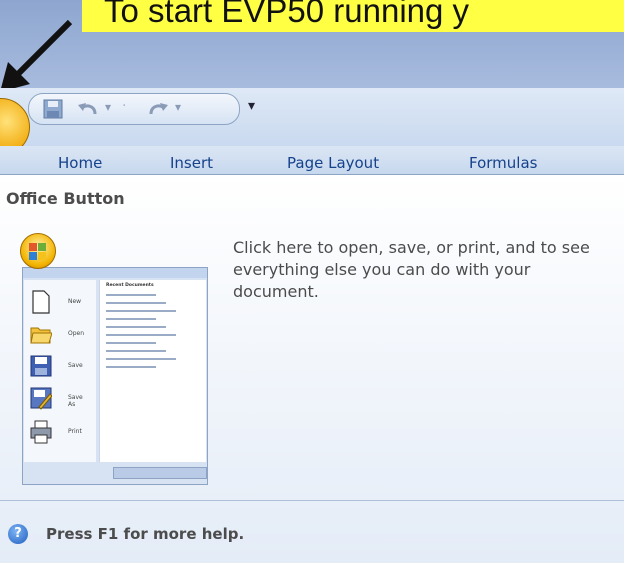 The image size is (624, 563). I want to click on preview-bottom-buttons, so click(160, 473).